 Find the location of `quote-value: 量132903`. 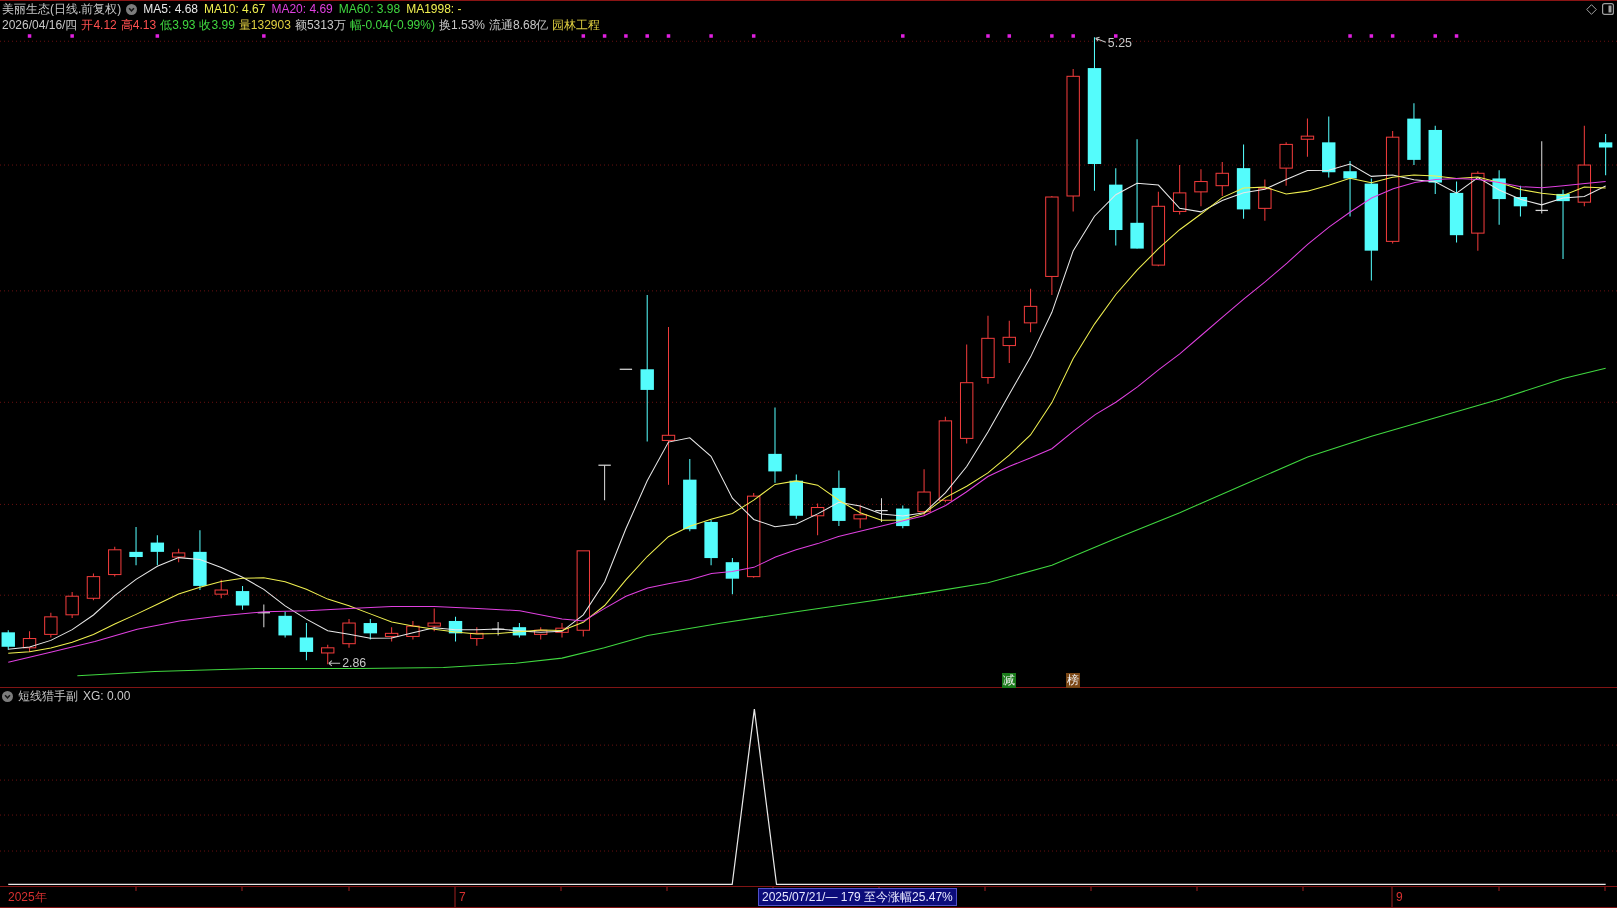

quote-value: 量132903 is located at coordinates (264, 25).